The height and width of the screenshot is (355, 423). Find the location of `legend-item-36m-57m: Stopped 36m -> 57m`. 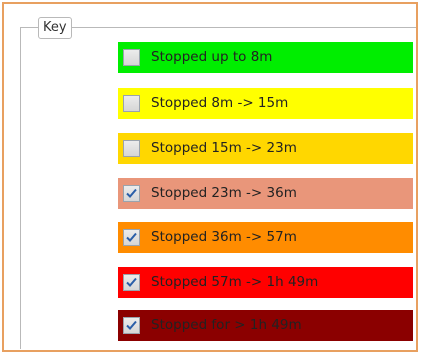

legend-item-36m-57m: Stopped 36m -> 57m is located at coordinates (265, 237).